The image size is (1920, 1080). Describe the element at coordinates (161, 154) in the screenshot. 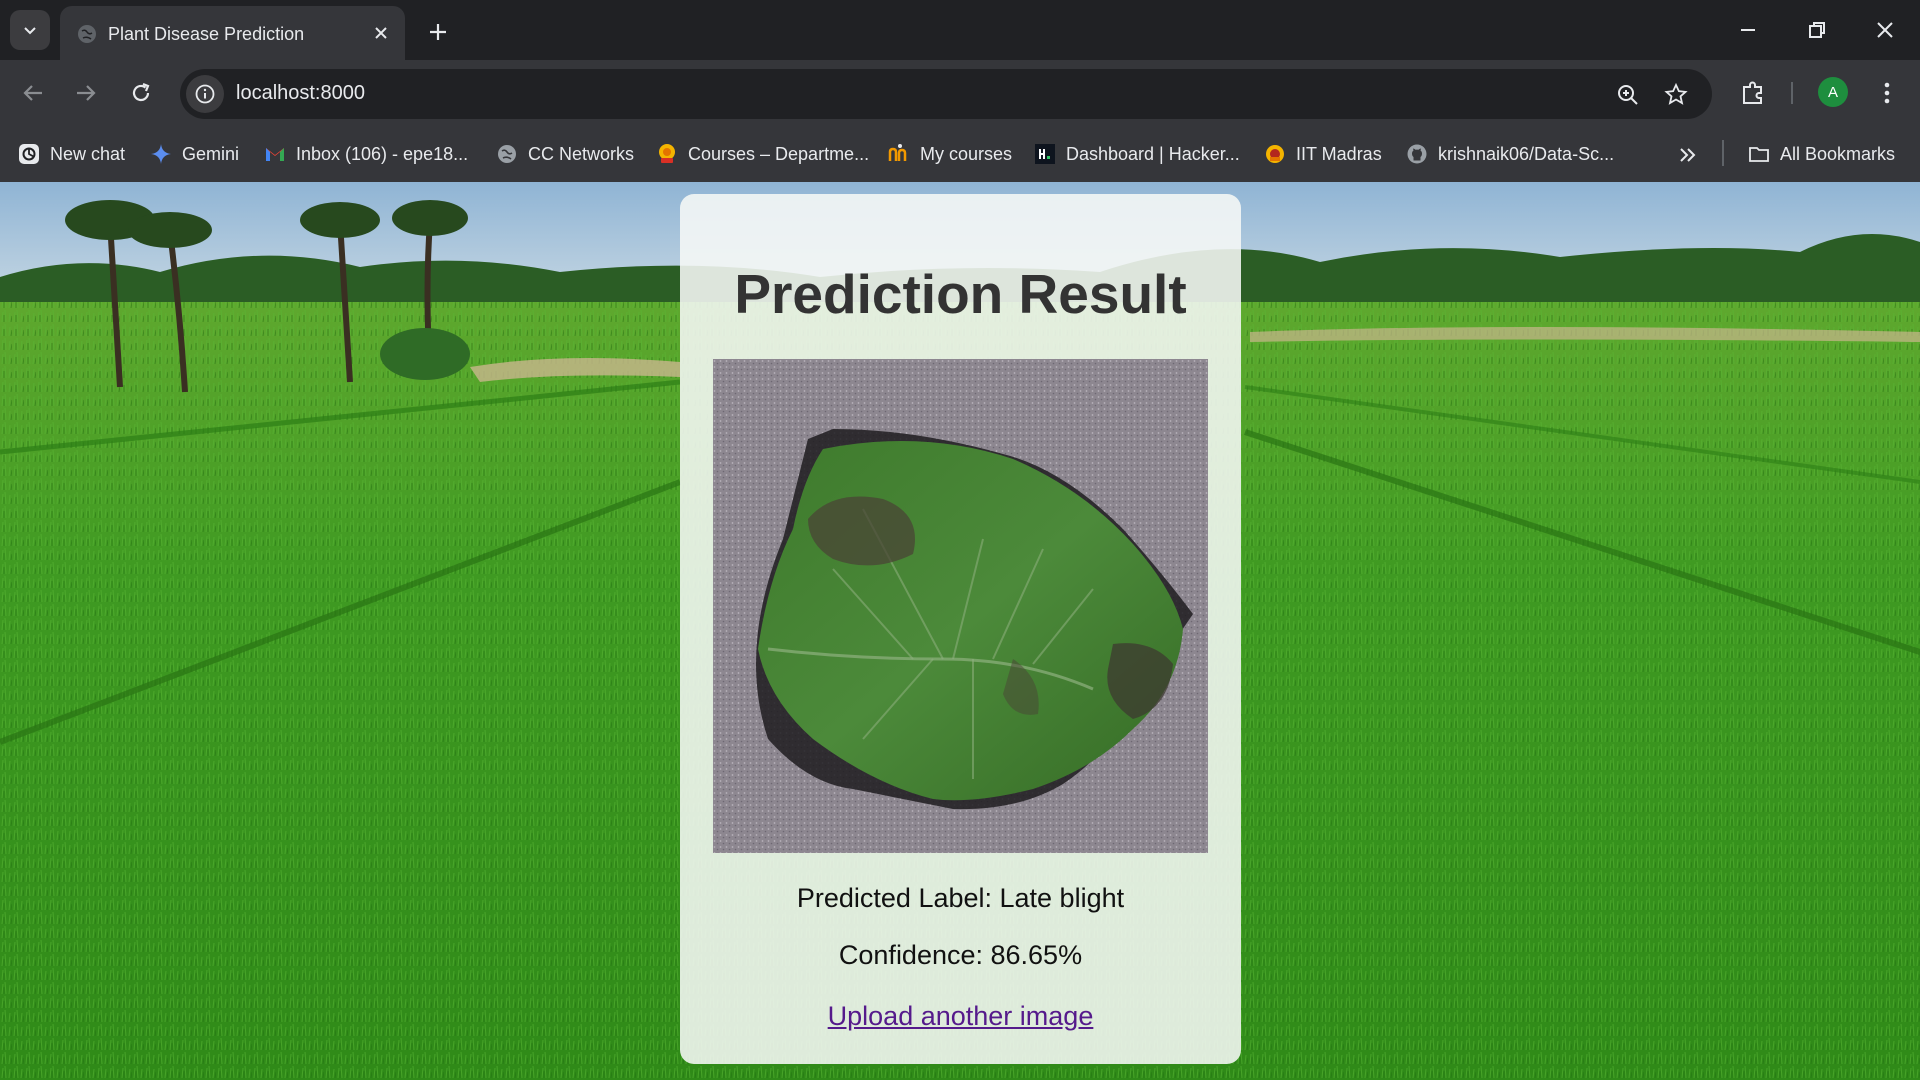

I see `gemini-icon` at that location.